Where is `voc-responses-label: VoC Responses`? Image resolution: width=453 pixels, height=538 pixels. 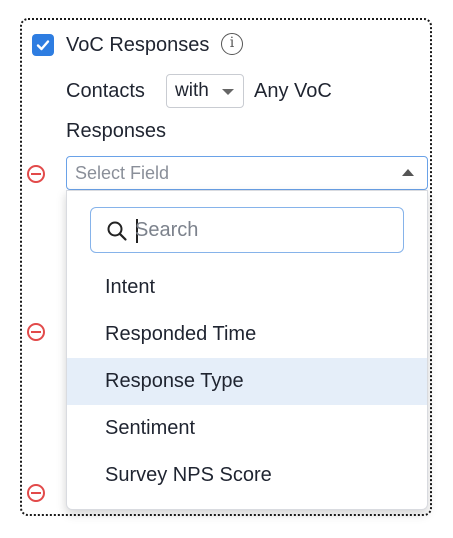 voc-responses-label: VoC Responses is located at coordinates (138, 45).